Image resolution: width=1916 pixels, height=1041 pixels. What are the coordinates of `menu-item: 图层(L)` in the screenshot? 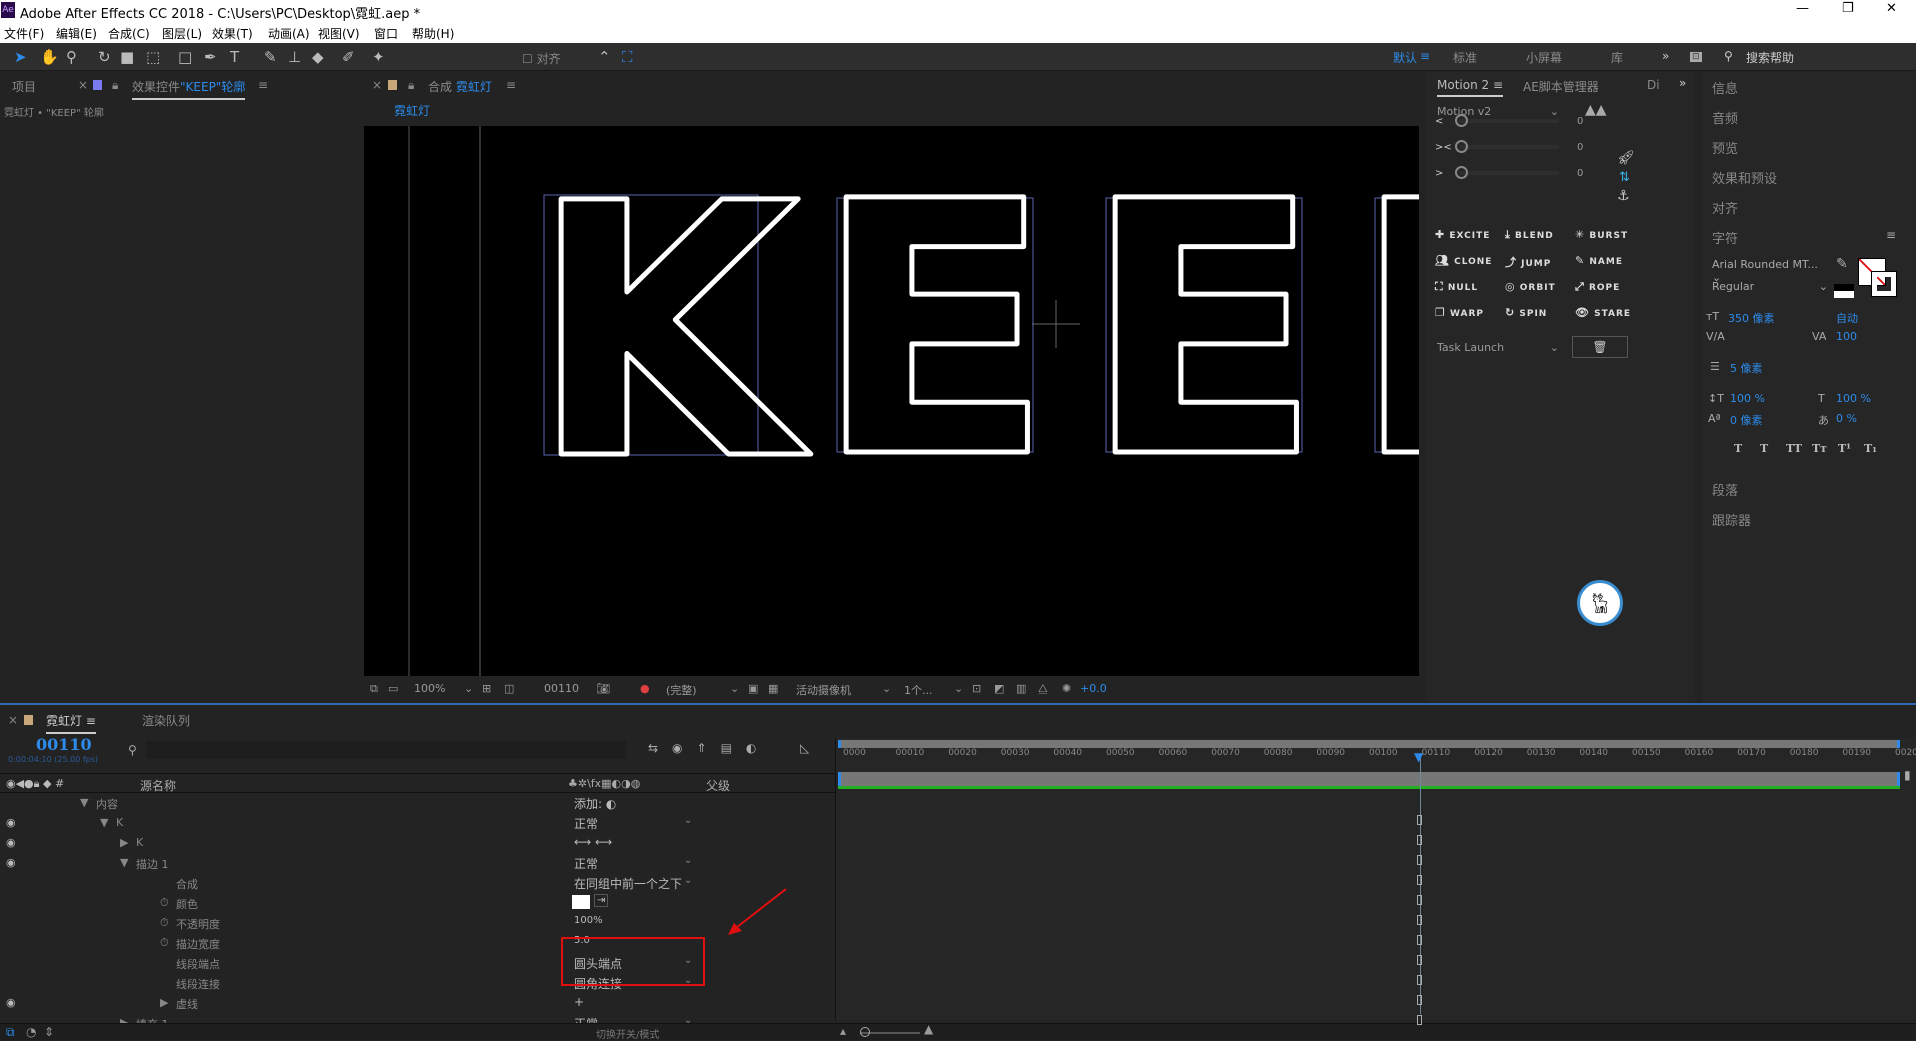 It's located at (182, 33).